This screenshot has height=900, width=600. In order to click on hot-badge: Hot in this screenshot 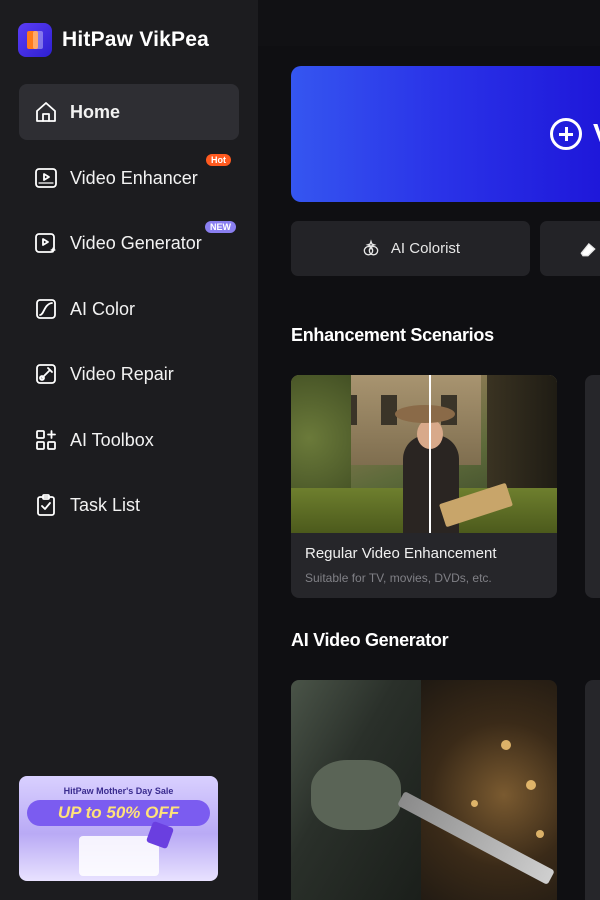, I will do `click(218, 160)`.